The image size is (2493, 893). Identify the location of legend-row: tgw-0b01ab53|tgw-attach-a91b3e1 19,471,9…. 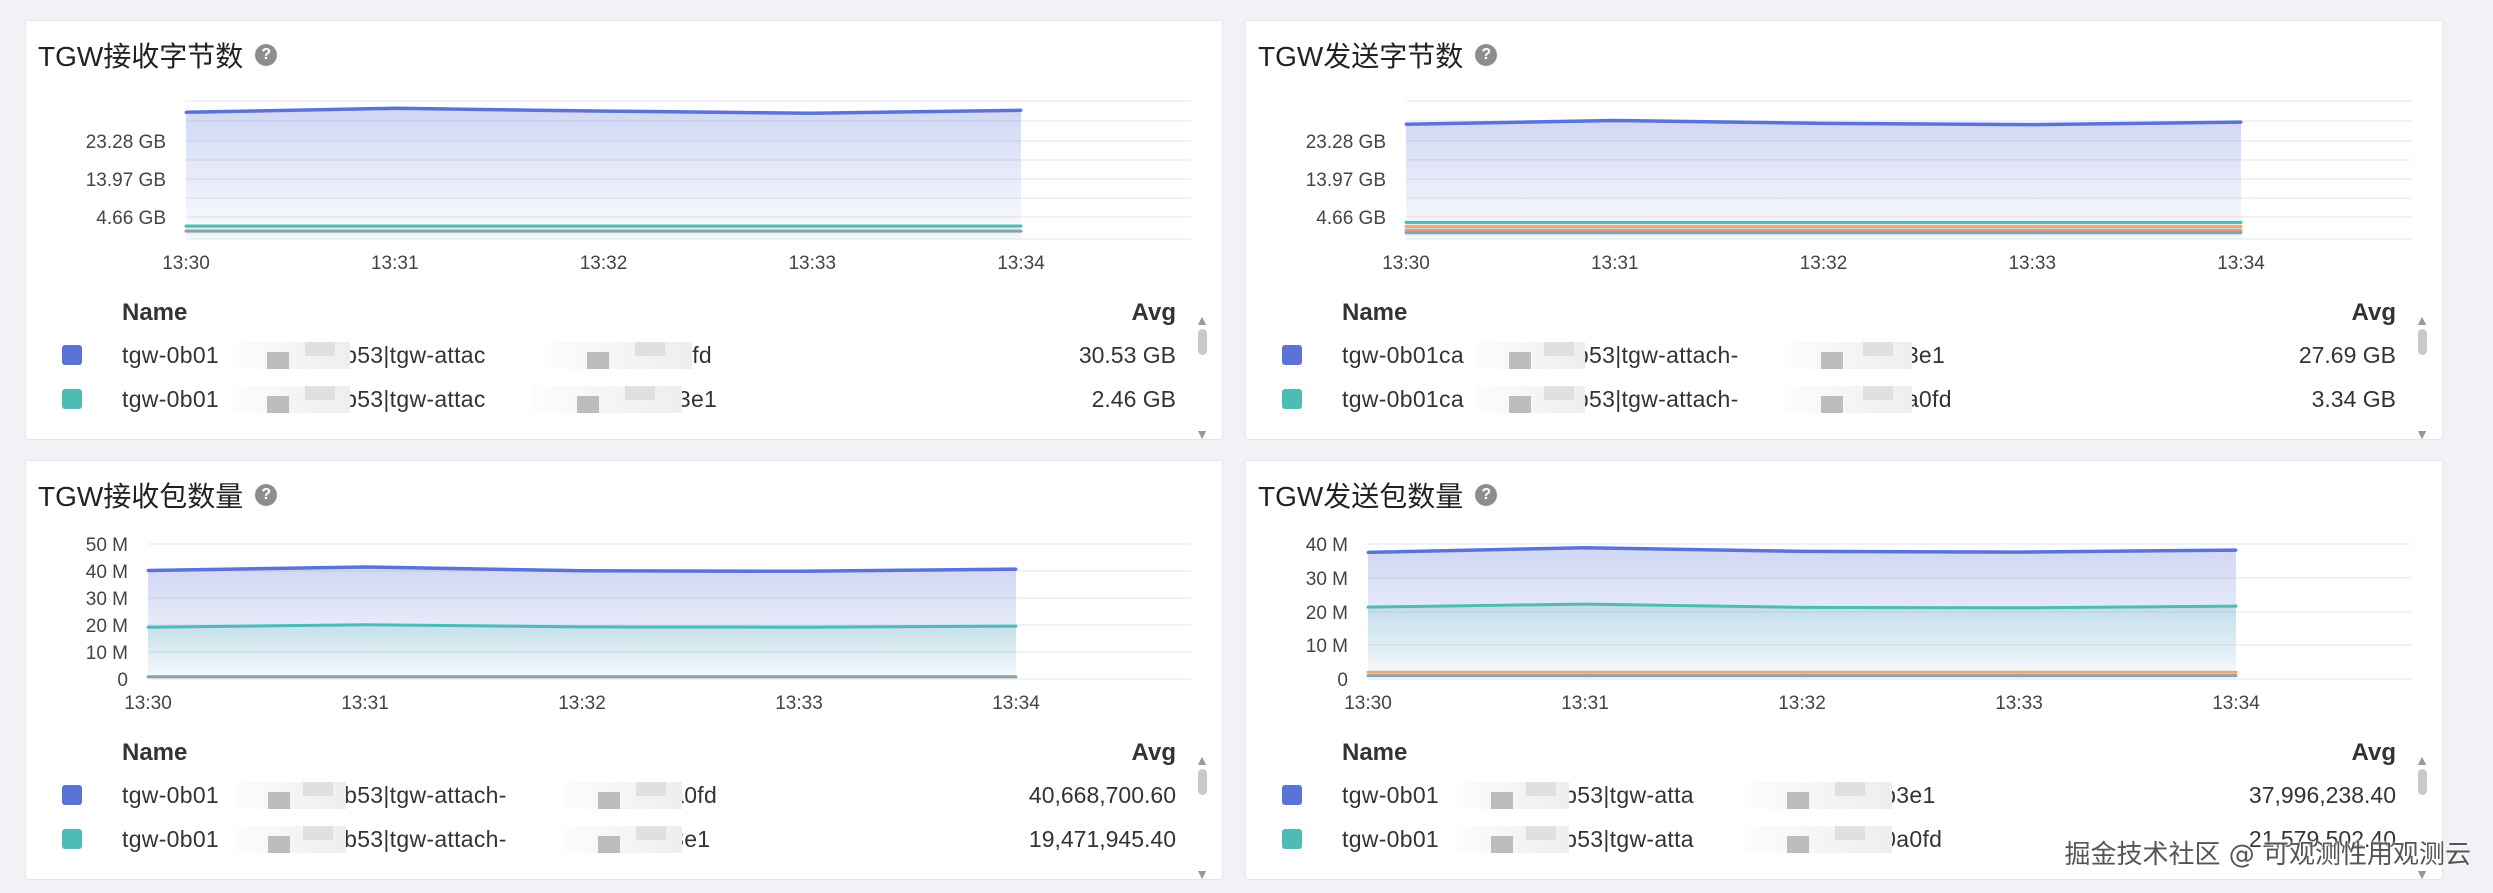
(619, 839).